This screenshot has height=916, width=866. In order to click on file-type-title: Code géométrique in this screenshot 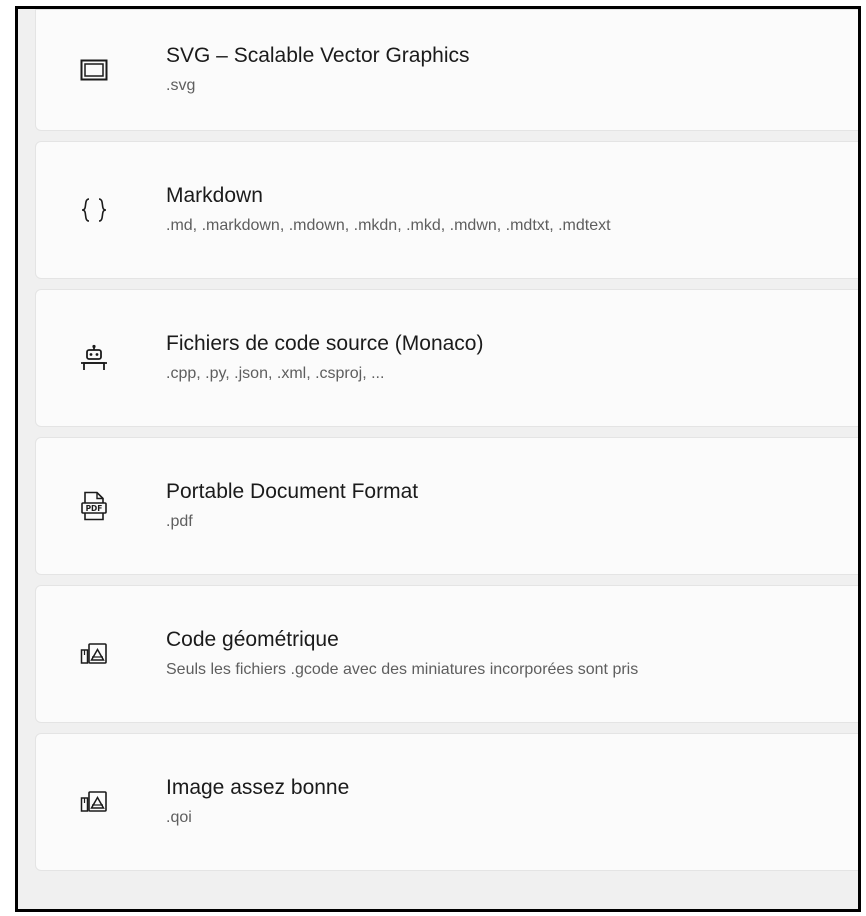, I will do `click(252, 639)`.